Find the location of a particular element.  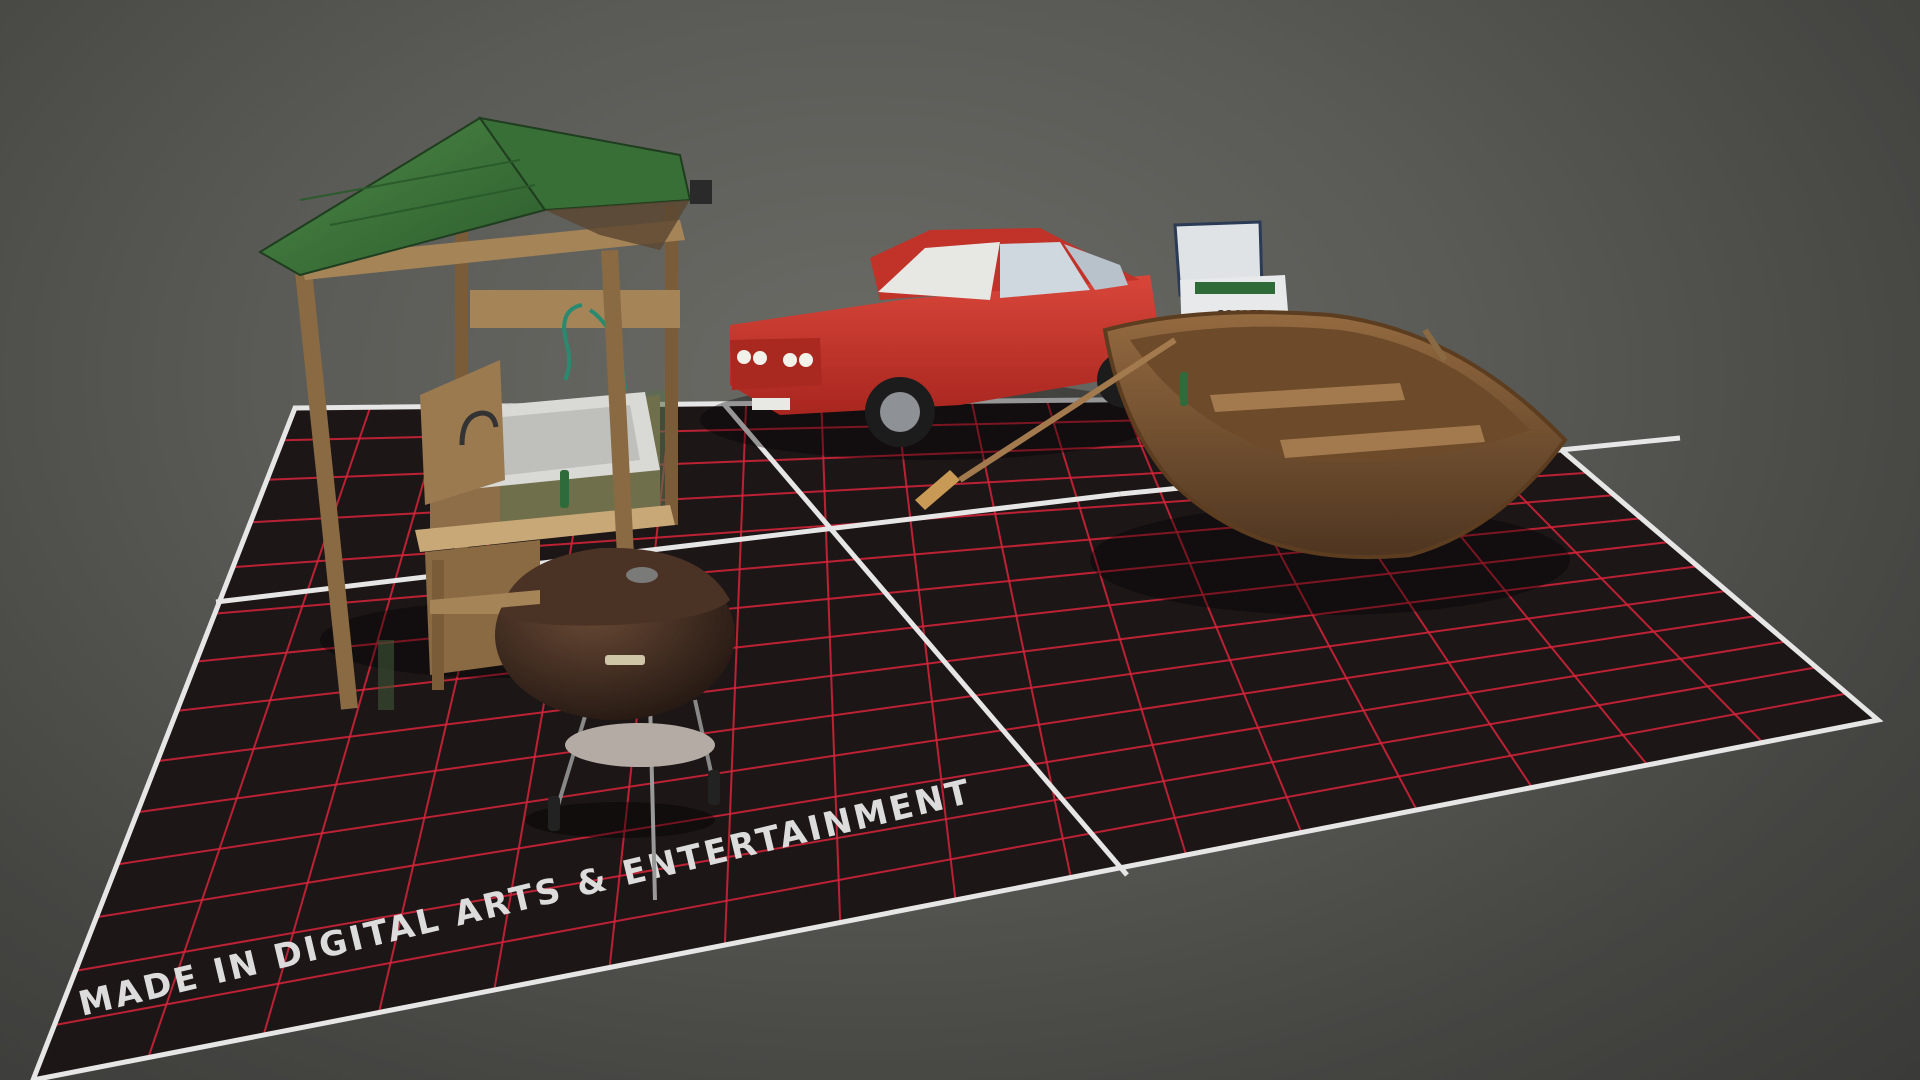

roof-light is located at coordinates (701, 192).